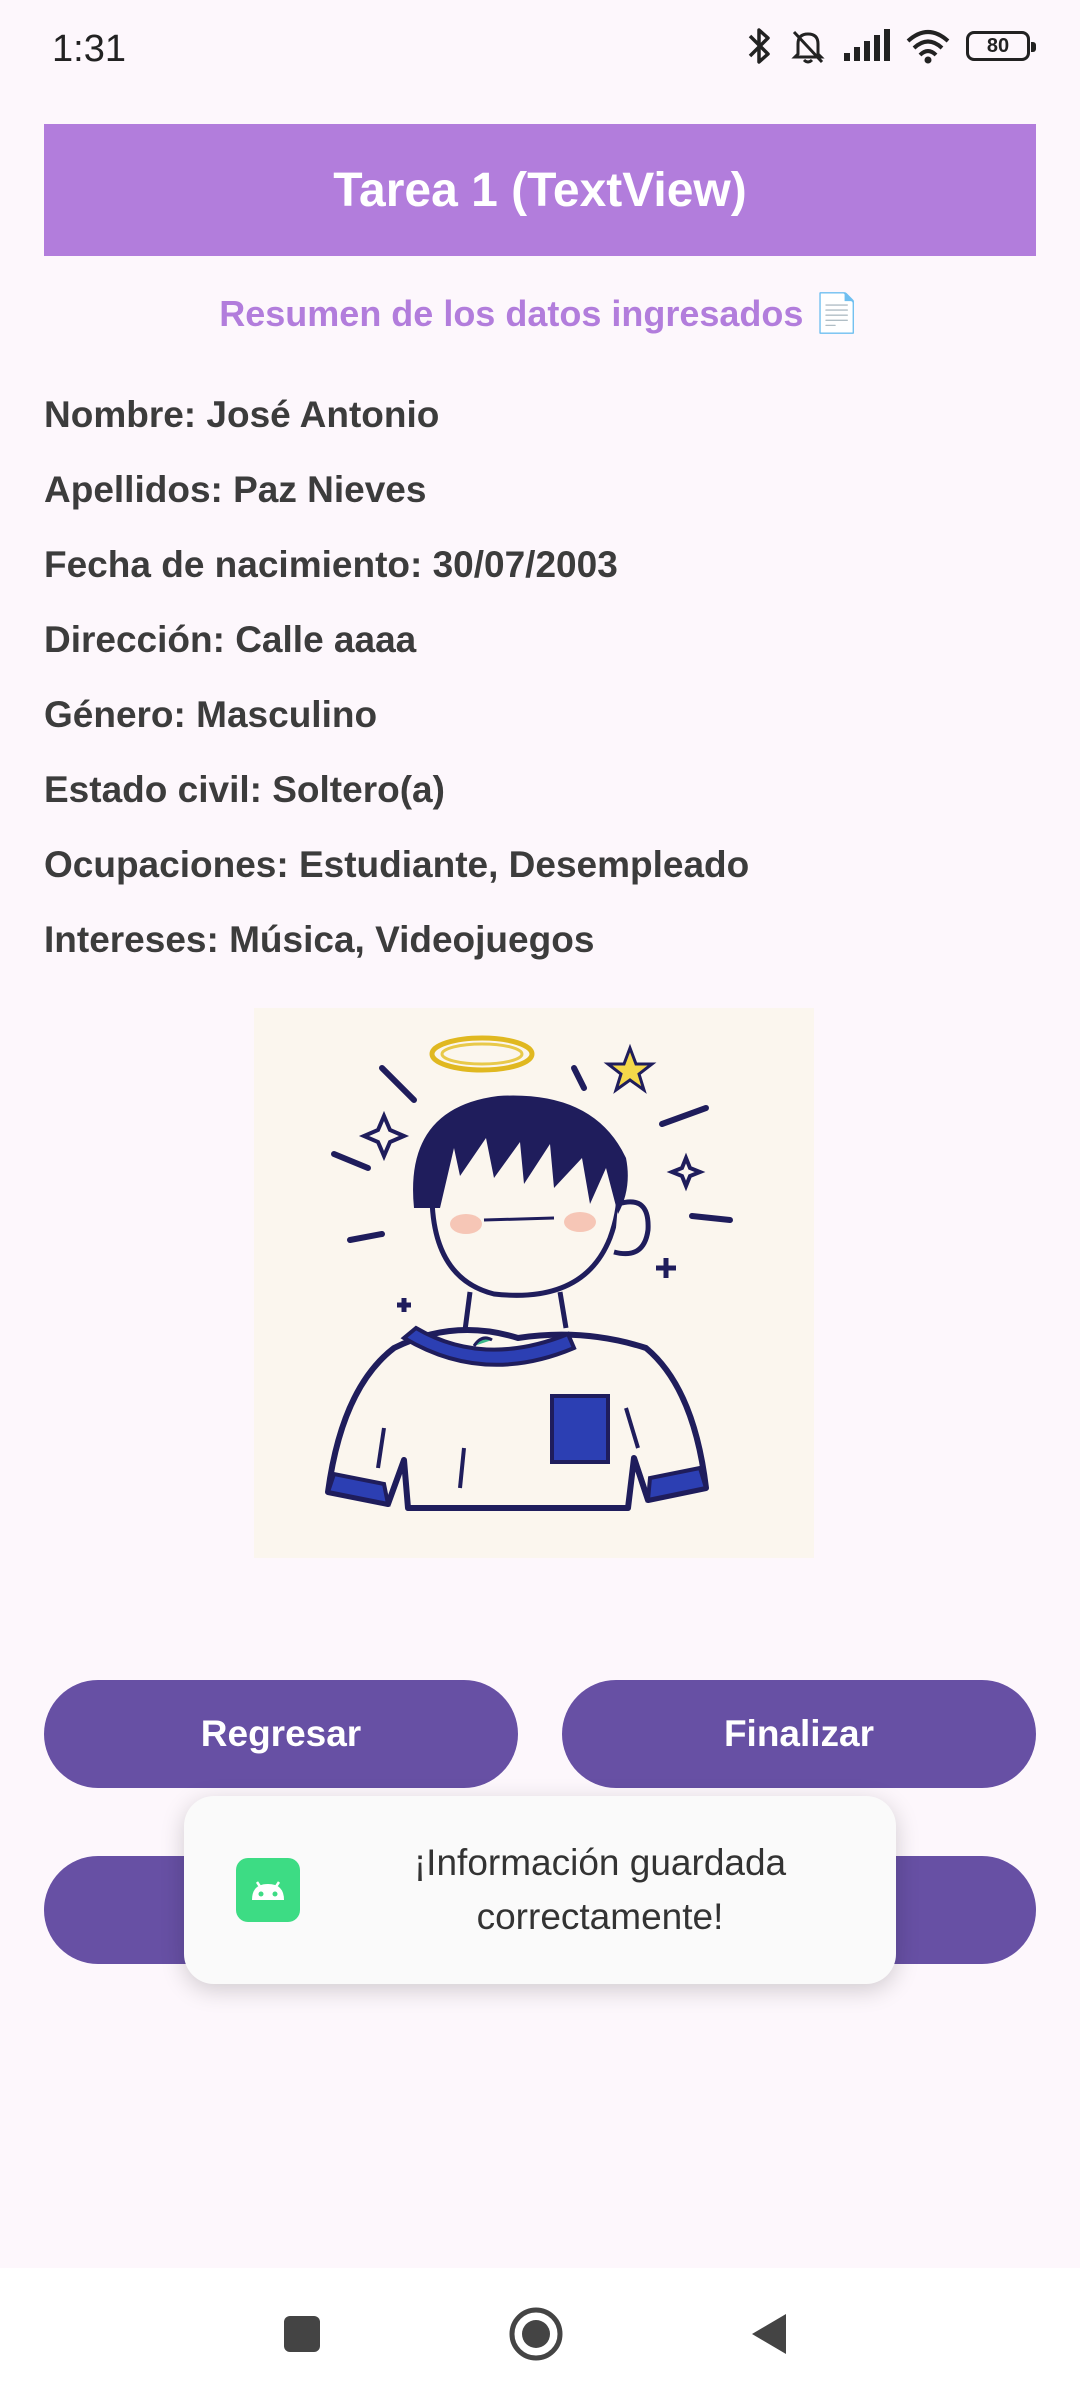  Describe the element at coordinates (759, 46) in the screenshot. I see `bluetooth-icon` at that location.